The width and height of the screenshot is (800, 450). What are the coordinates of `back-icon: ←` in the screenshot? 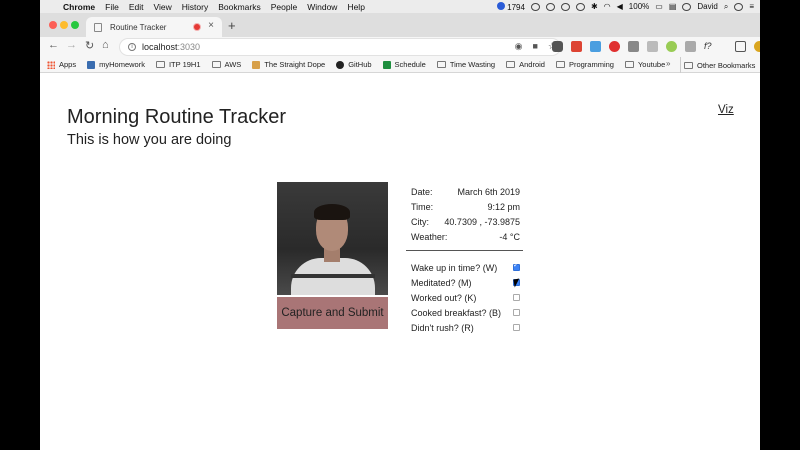 It's located at (53, 45).